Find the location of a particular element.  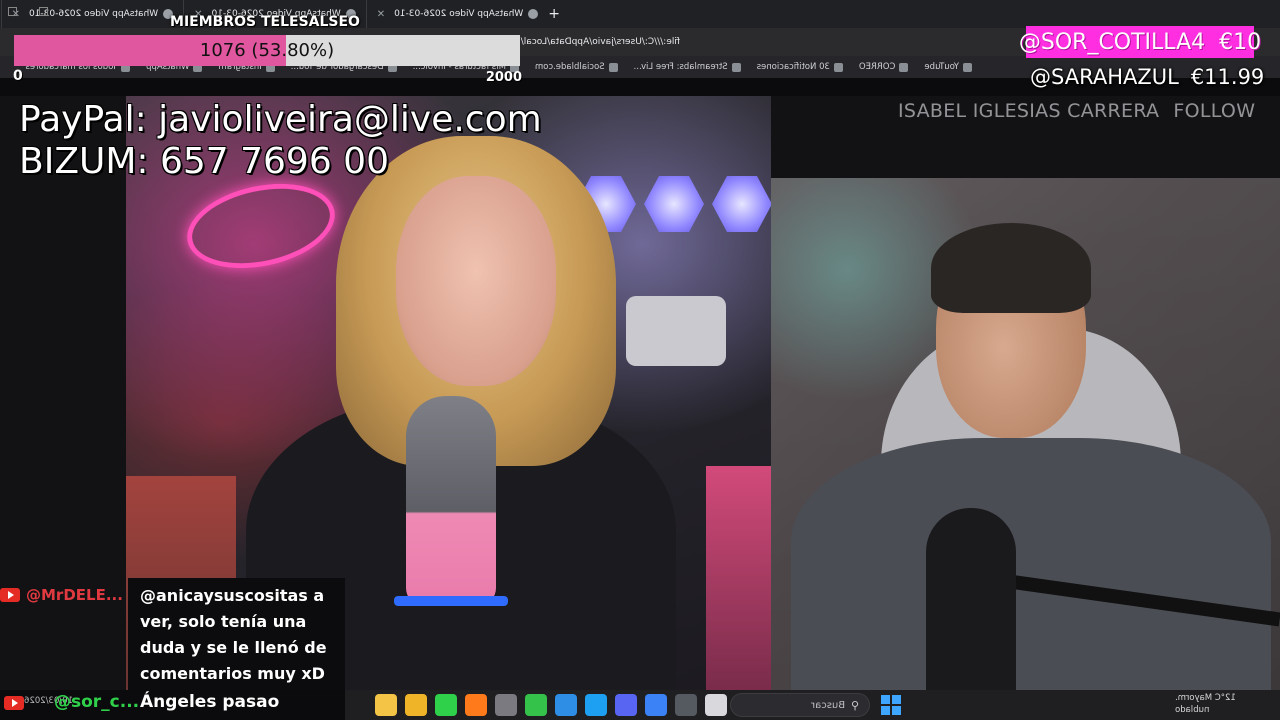

mail-icon is located at coordinates (656, 705).